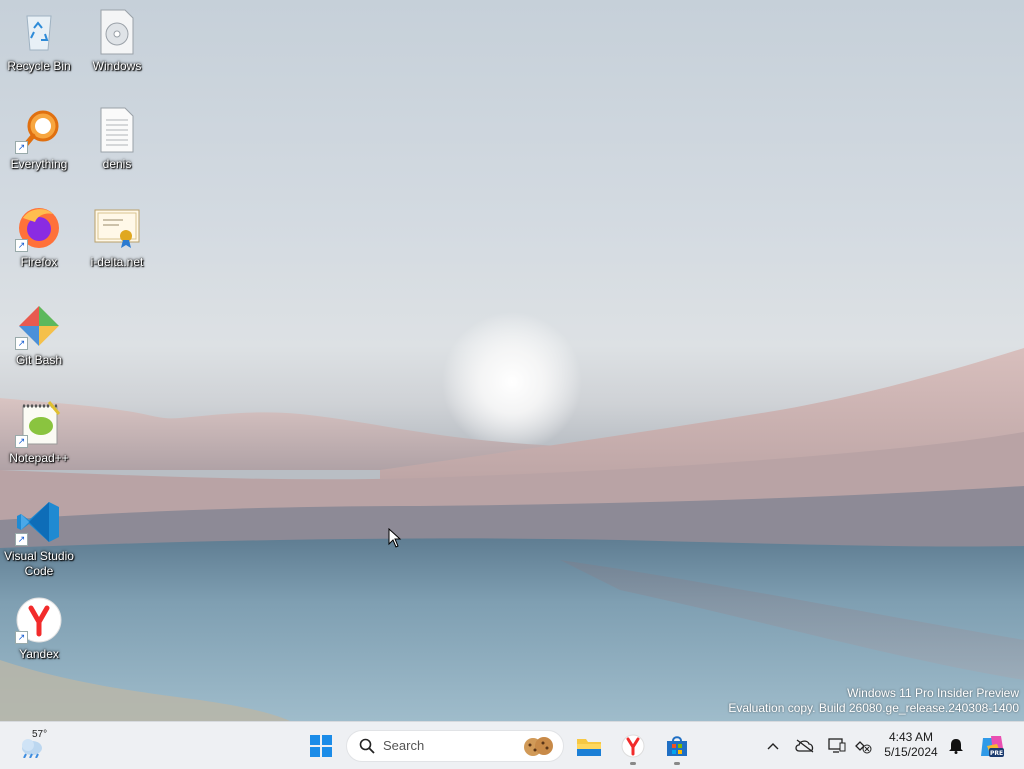 Image resolution: width=1024 pixels, height=769 pixels. I want to click on weather-widget: 57°, so click(34, 745).